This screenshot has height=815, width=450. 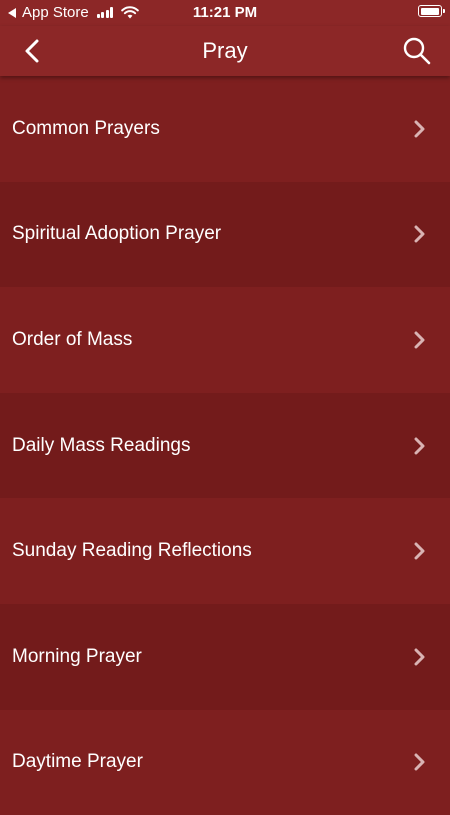 I want to click on search-icon, so click(x=417, y=51).